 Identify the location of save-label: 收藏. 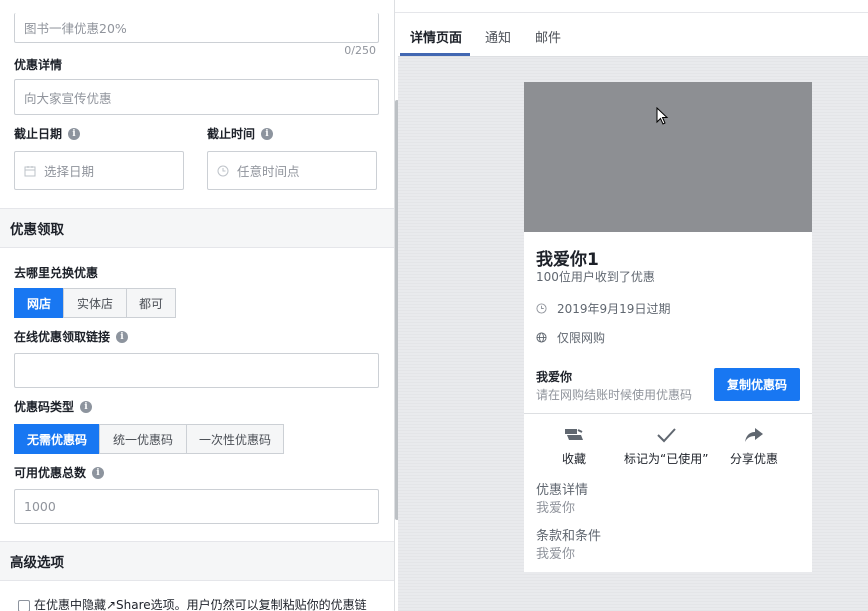
(574, 459).